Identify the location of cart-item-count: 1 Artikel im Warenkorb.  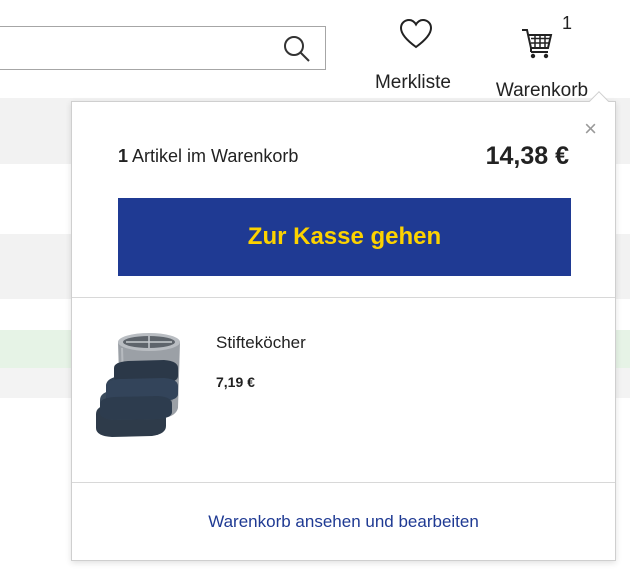
(208, 156).